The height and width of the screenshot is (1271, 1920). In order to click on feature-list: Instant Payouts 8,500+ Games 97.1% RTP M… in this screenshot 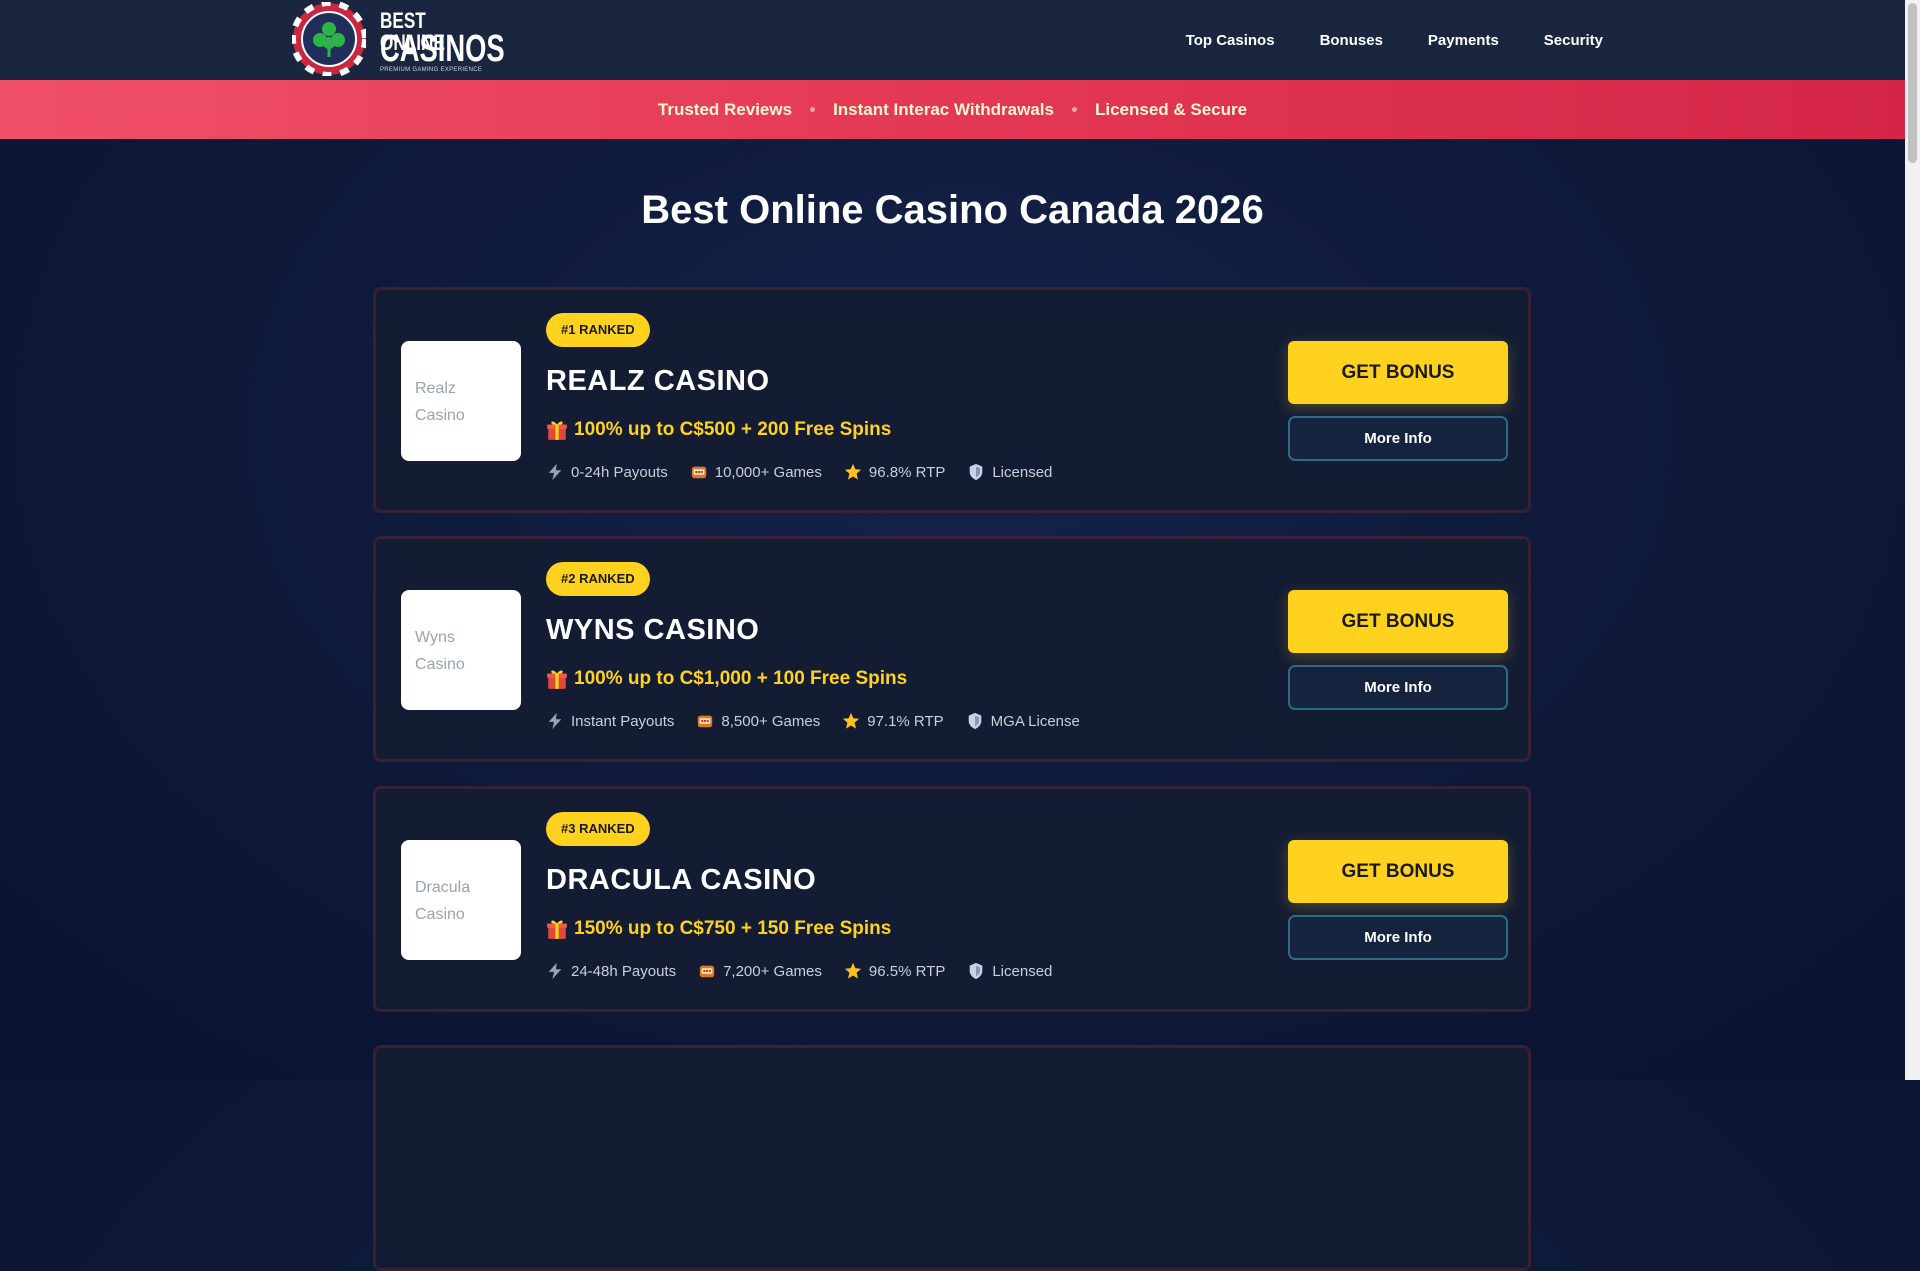, I will do `click(813, 721)`.